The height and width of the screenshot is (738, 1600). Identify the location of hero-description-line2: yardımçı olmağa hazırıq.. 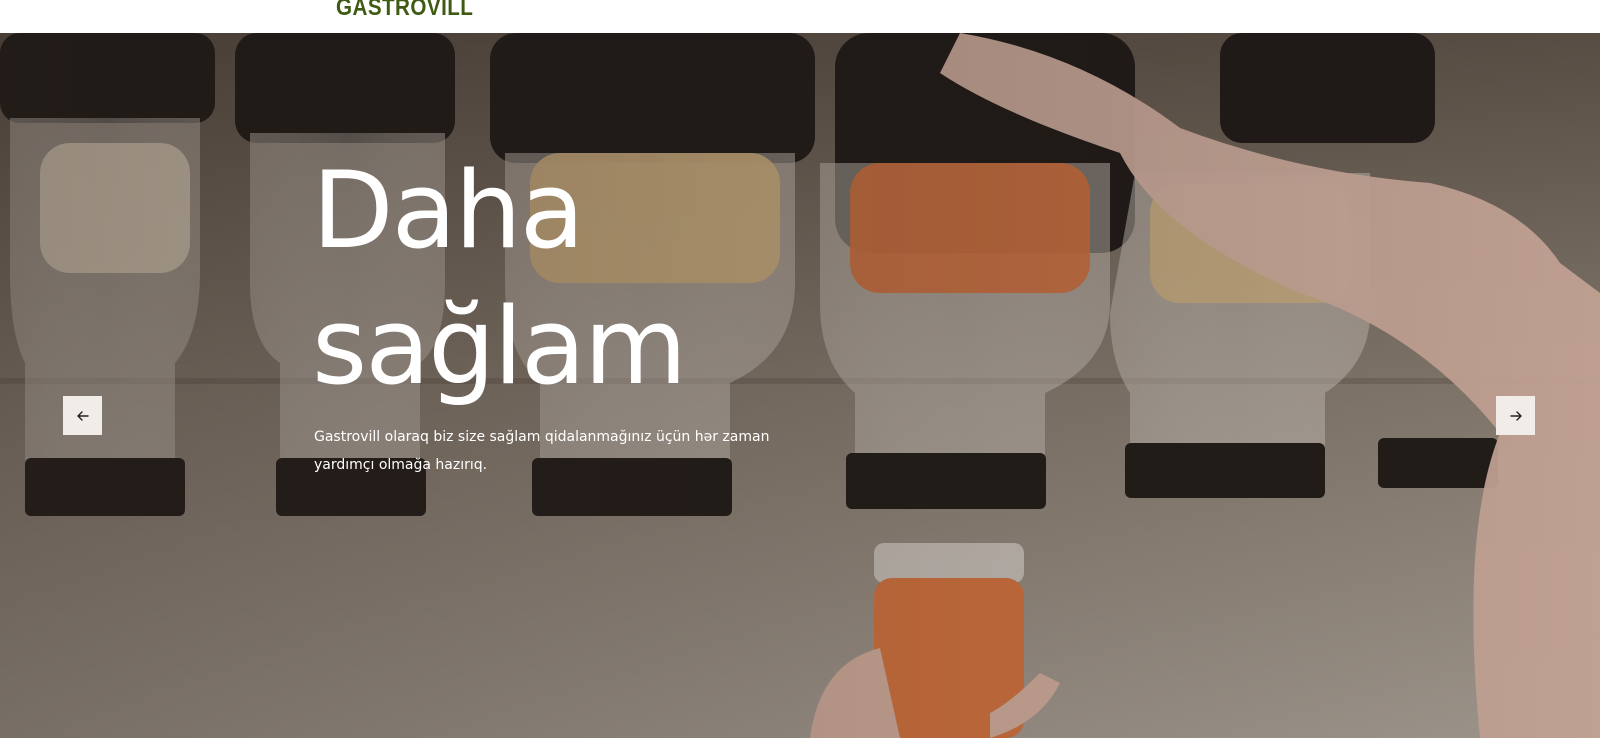
(401, 465).